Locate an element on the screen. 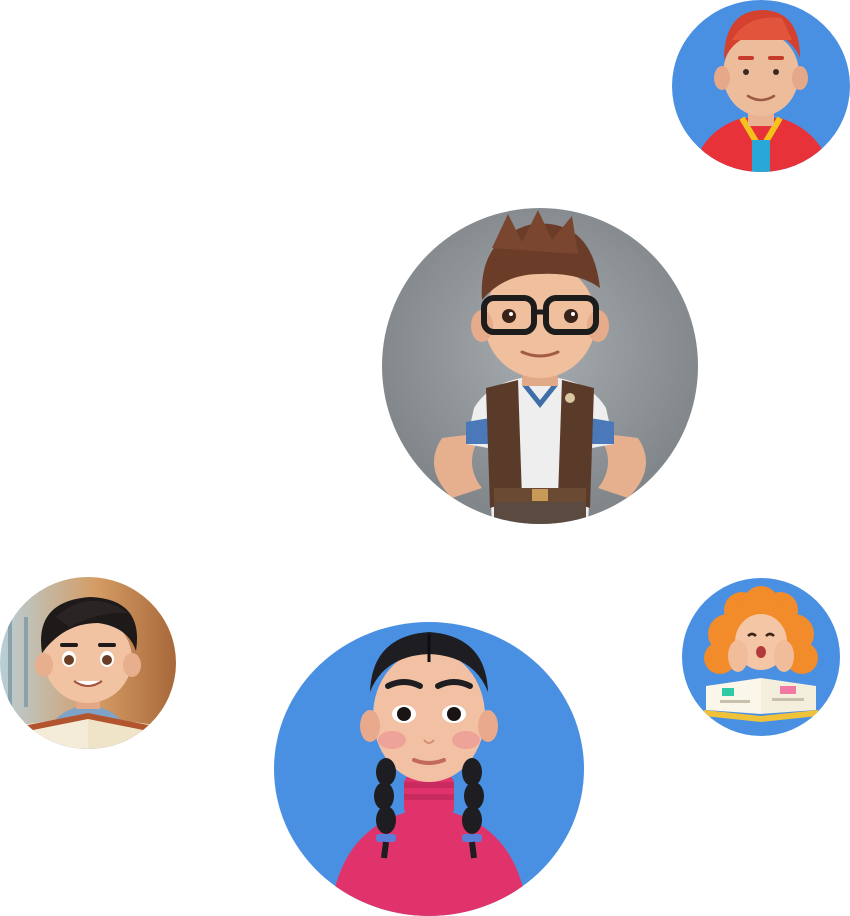  book-girl-icon is located at coordinates (761, 657).